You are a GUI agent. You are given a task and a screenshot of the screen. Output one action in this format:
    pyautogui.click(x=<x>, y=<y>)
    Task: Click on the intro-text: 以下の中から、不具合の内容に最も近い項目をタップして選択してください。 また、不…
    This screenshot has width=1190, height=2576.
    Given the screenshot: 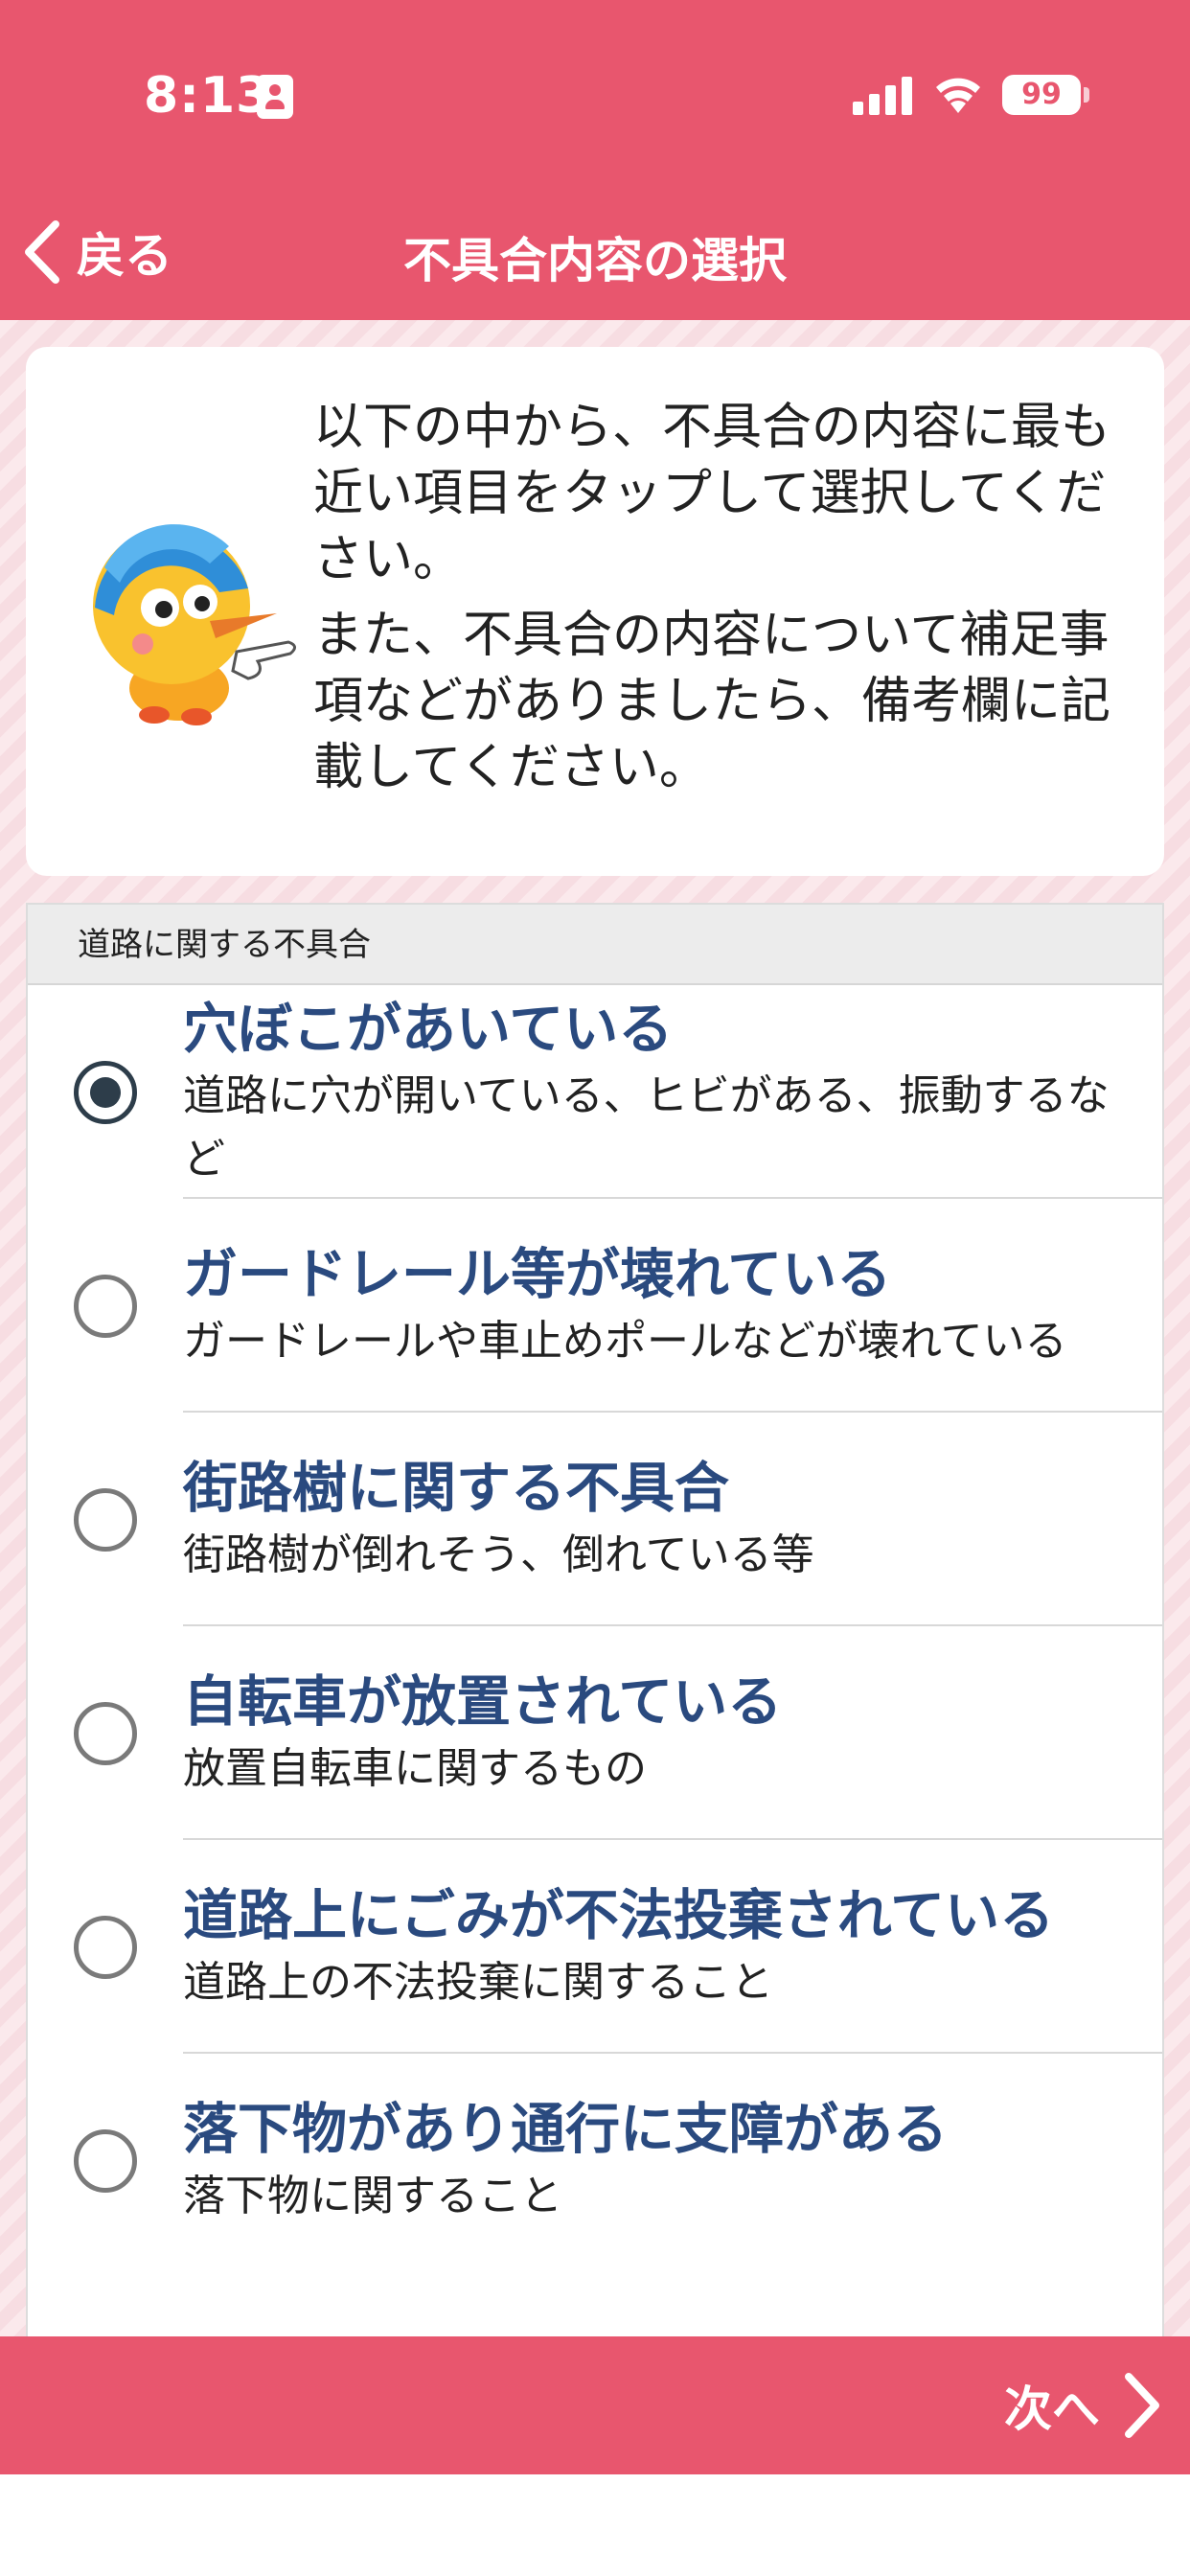 What is the action you would take?
    pyautogui.click(x=725, y=603)
    